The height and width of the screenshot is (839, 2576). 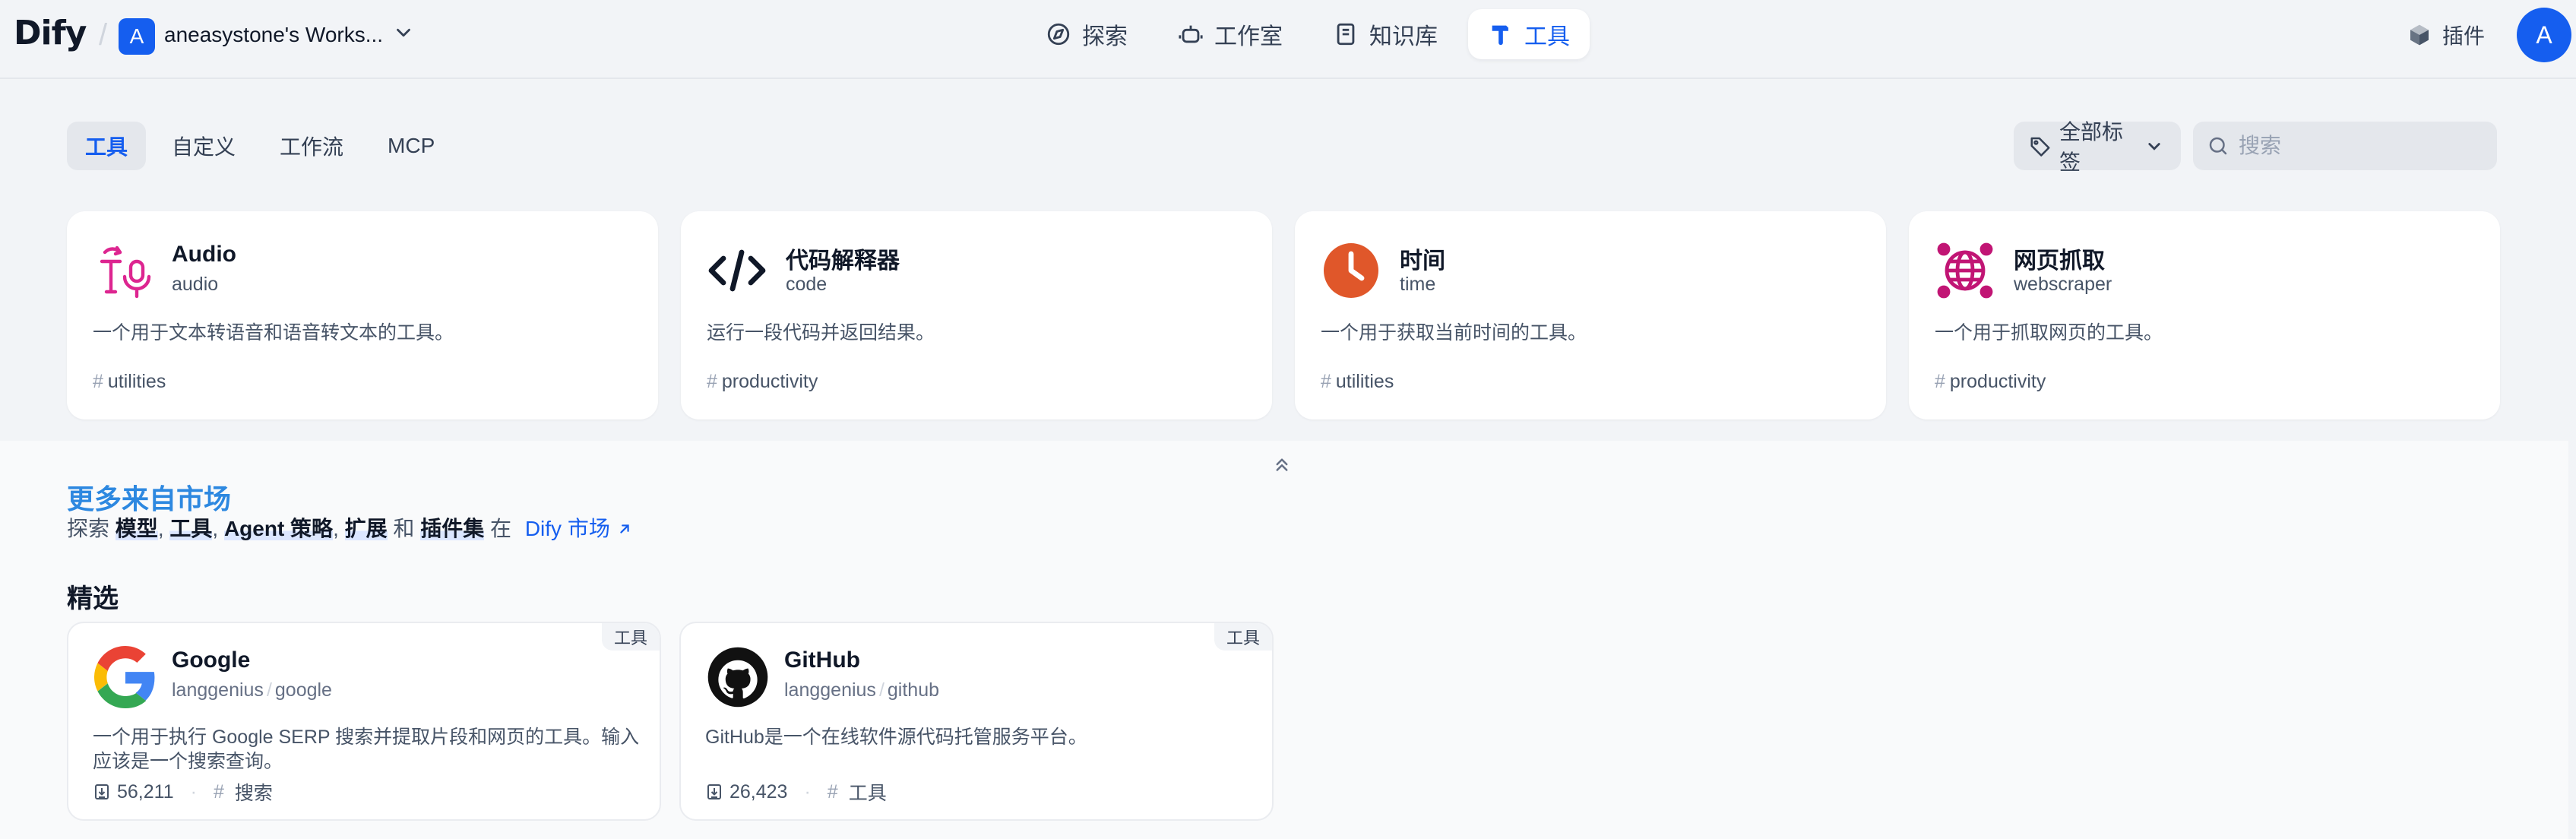 I want to click on github-logo-icon, so click(x=737, y=678).